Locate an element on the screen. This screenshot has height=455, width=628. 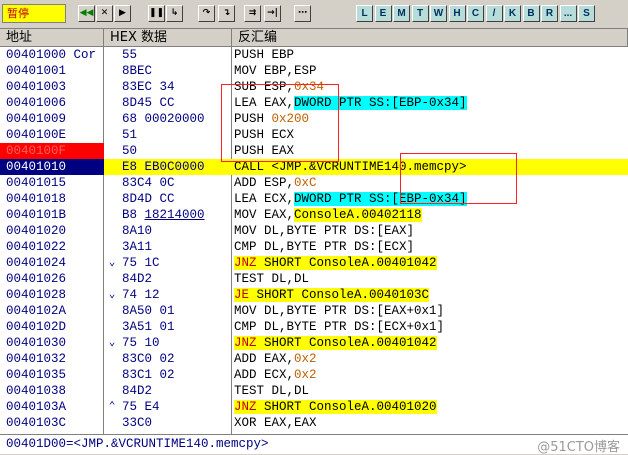
hex-cell: 84D2 is located at coordinates (176, 279).